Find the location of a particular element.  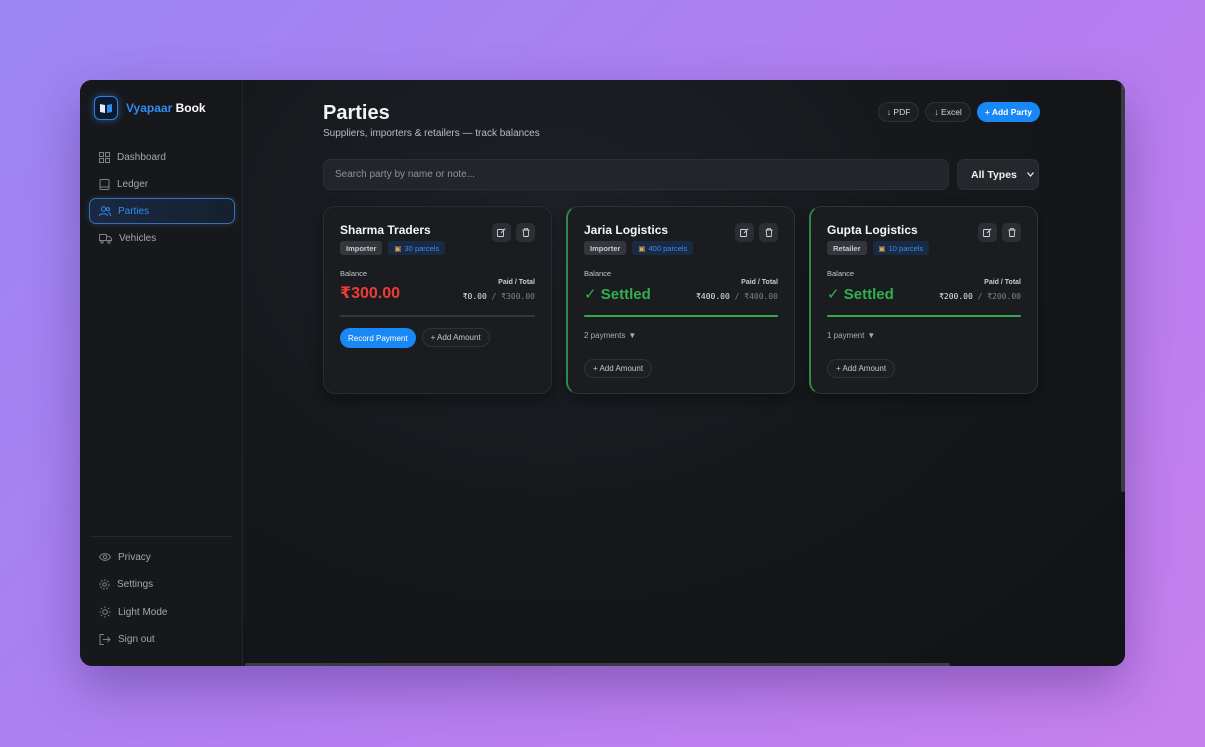

brand: Vyapaar Book is located at coordinates (150, 108).